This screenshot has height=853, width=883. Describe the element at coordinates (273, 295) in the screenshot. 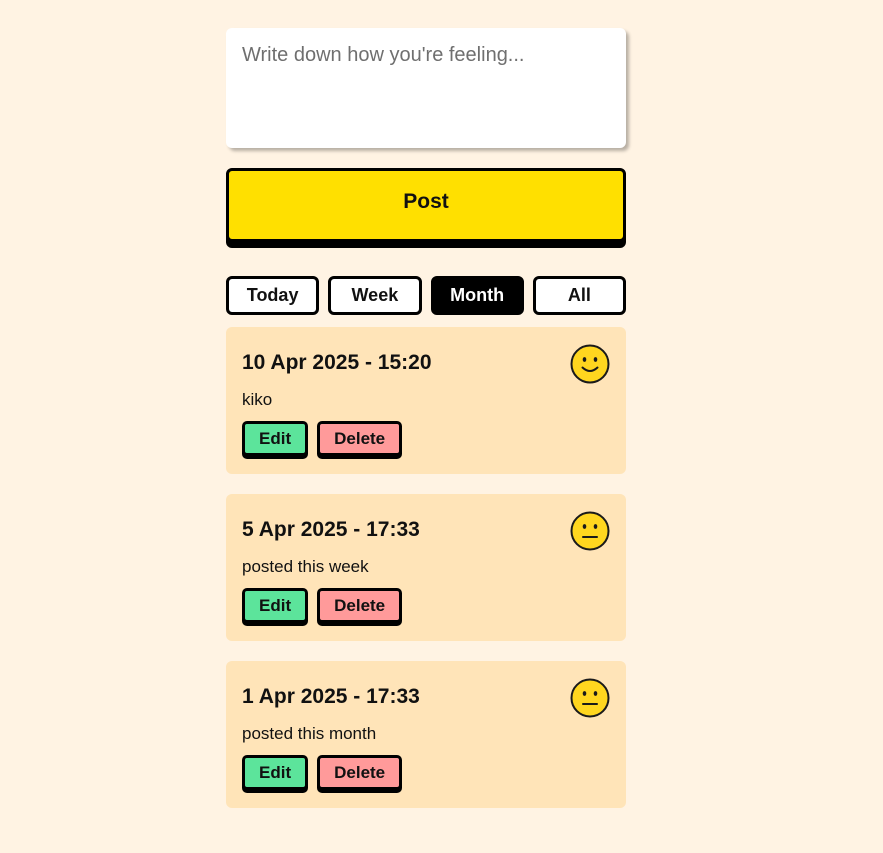

I see `filter-today: Today` at that location.